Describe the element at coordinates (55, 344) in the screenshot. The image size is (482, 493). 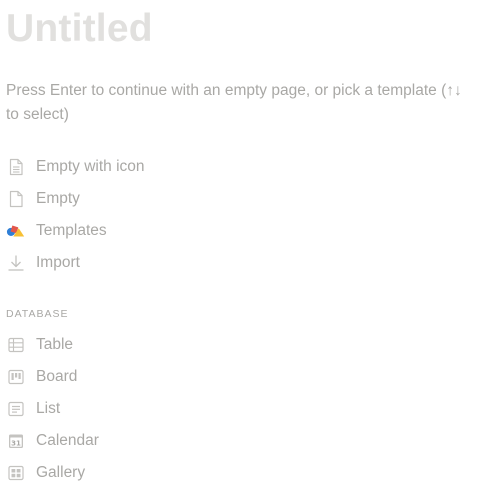
I see `database-item-label: Table` at that location.